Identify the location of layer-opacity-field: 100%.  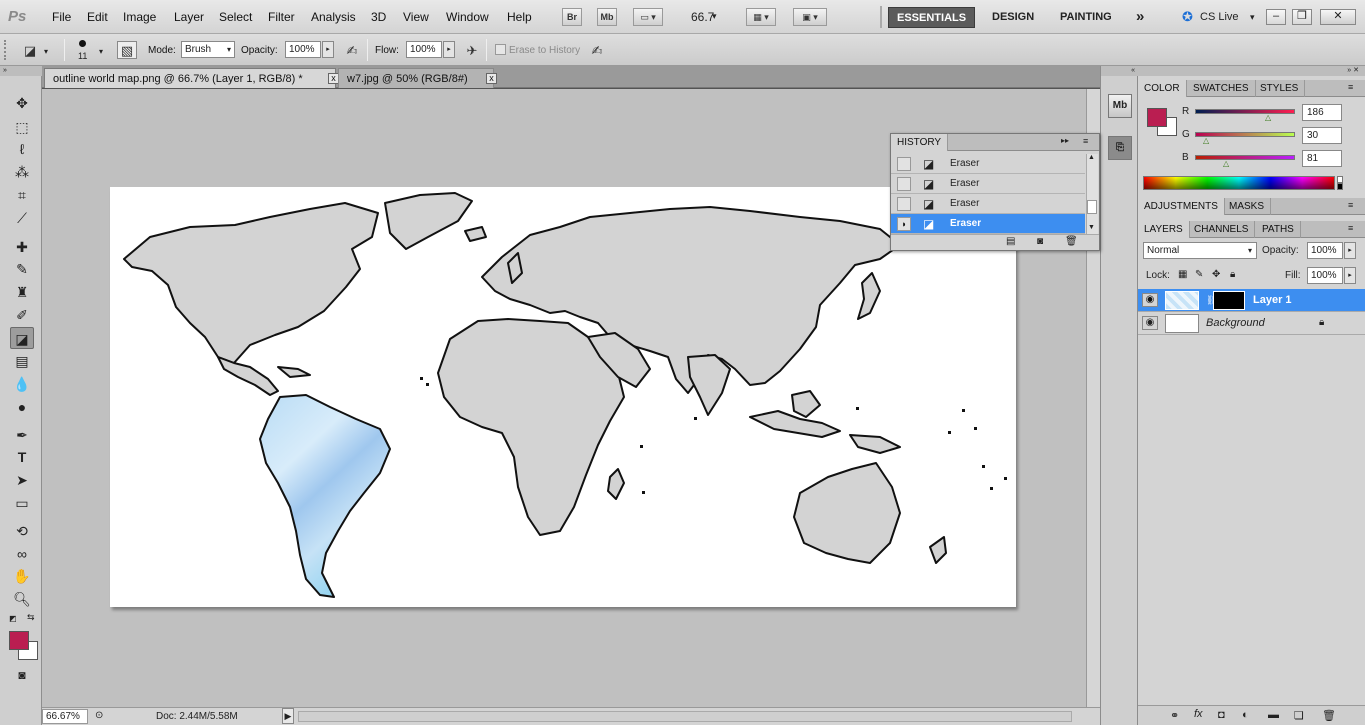
(1325, 250).